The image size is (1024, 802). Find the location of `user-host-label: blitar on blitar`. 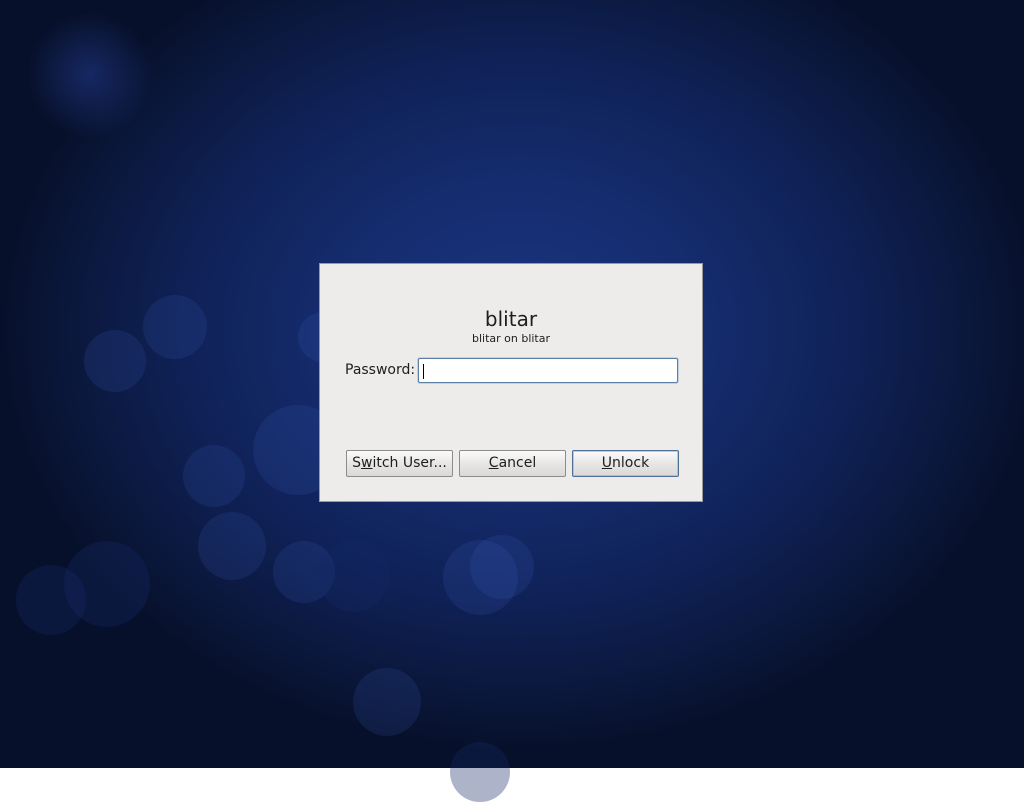

user-host-label: blitar on blitar is located at coordinates (511, 338).